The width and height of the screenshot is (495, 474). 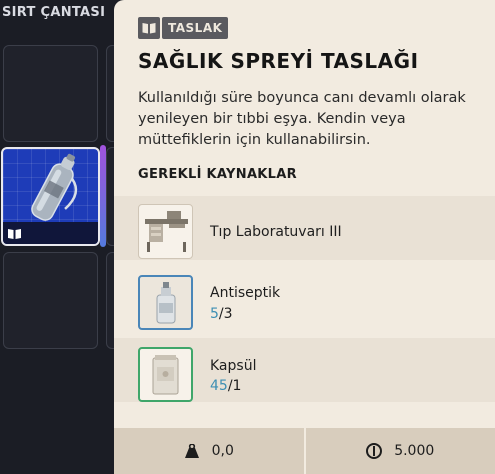 I want to click on antiseptic-bottle-icon, so click(x=165, y=302).